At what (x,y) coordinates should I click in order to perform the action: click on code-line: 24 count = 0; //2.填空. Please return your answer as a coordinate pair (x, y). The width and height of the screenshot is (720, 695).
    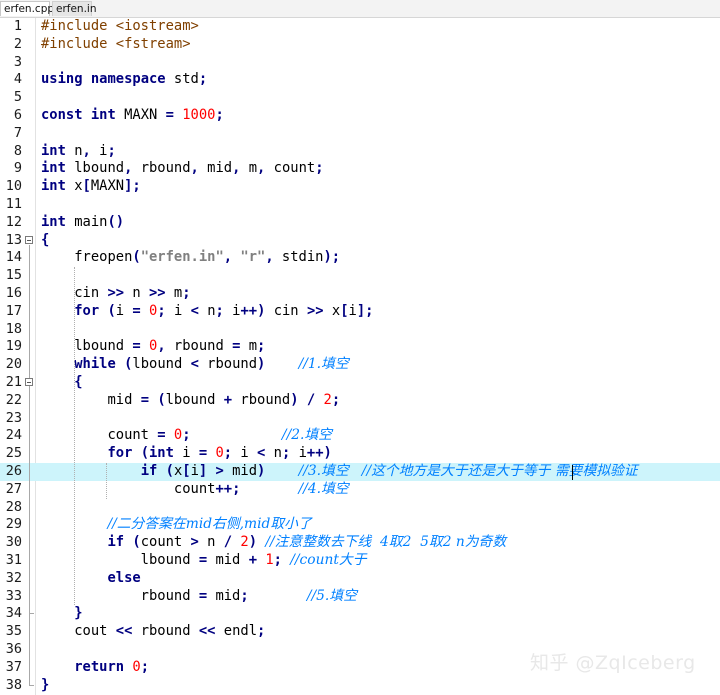
    Looking at the image, I should click on (360, 436).